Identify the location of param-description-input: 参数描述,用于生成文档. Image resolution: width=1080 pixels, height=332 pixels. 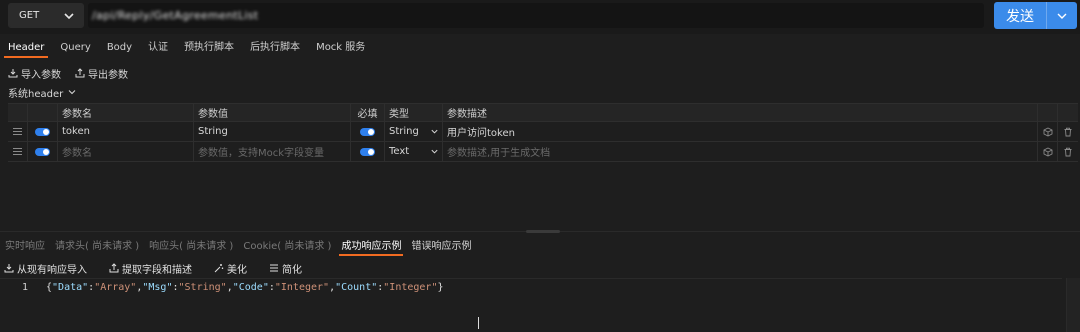
(740, 151).